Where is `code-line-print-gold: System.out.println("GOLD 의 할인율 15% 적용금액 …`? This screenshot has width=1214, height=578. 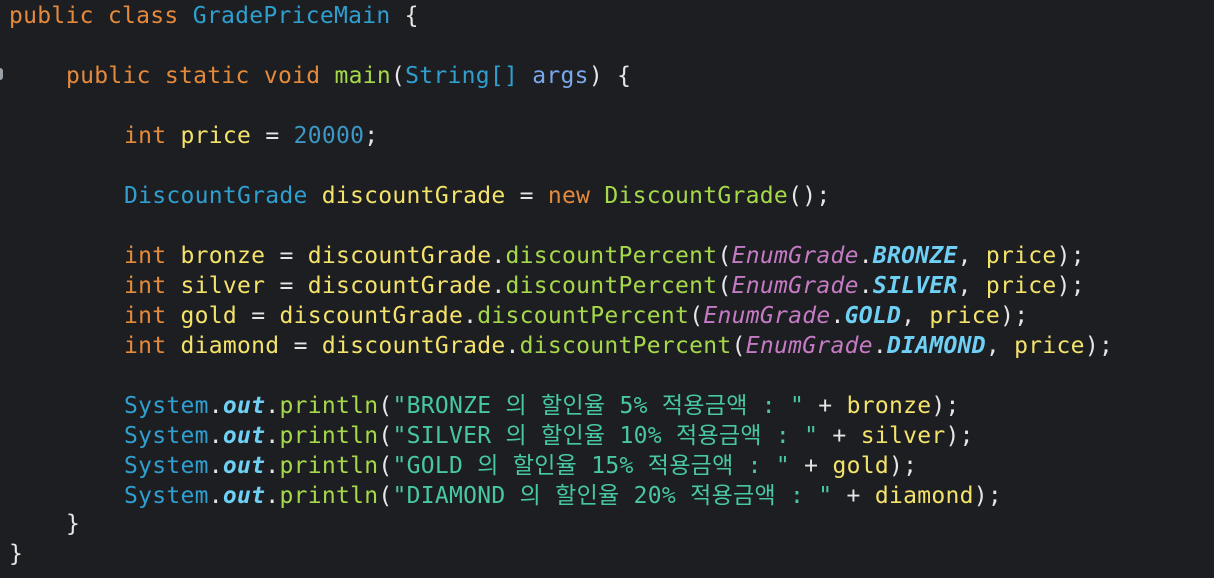
code-line-print-gold: System.out.println("GOLD 의 할인율 15% 적용금액 … is located at coordinates (458, 466).